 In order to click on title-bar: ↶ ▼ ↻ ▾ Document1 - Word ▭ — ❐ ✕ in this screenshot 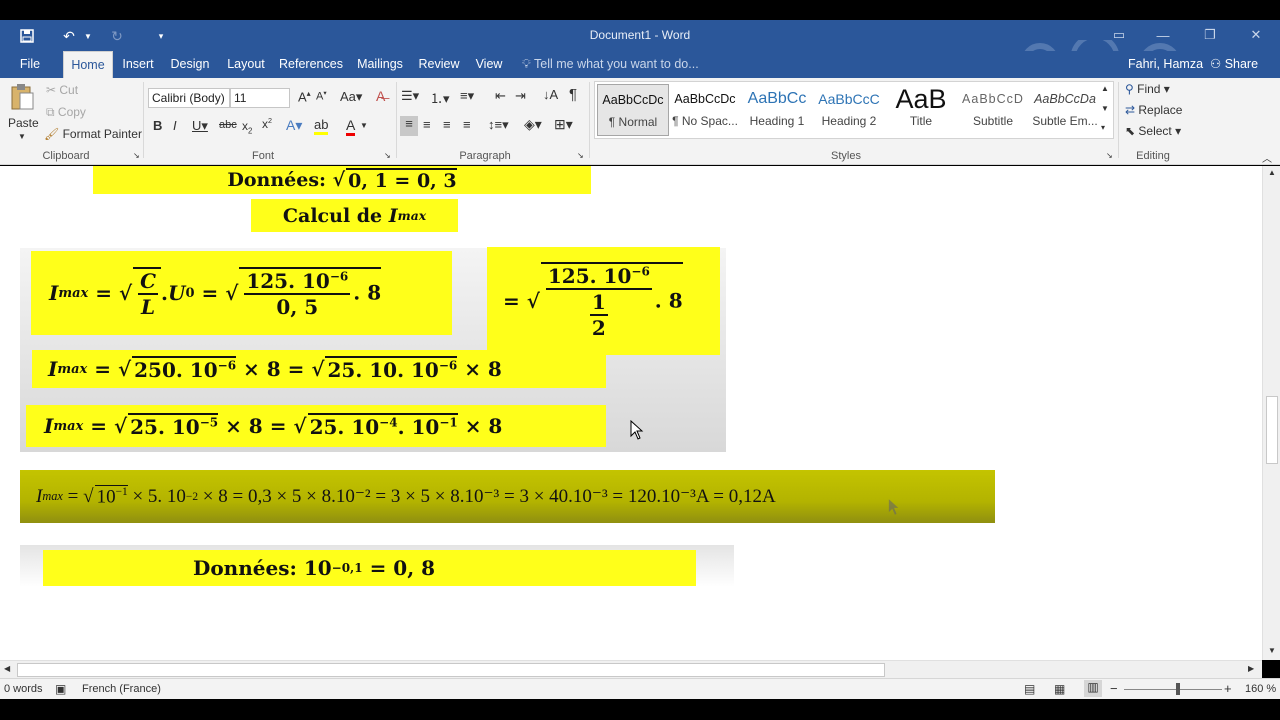, I will do `click(640, 52)`.